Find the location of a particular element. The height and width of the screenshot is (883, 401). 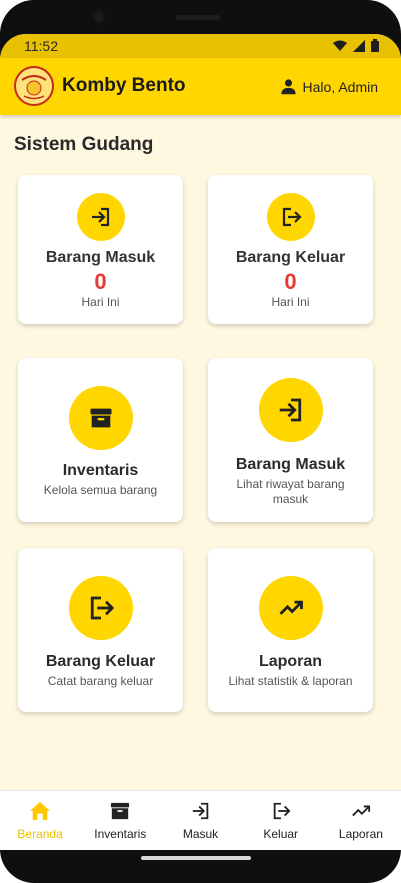

menu-card-barang-masuk: Barang Masuk Lihat riwayat barang masuk is located at coordinates (290, 440).